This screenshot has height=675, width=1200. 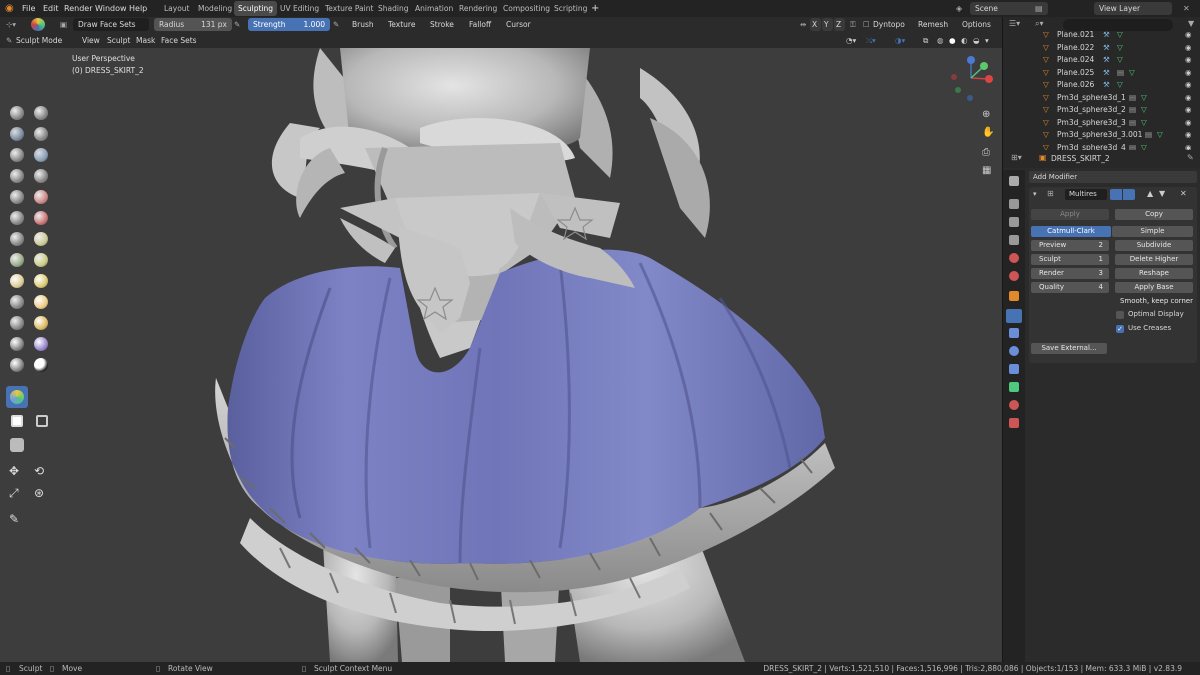 I want to click on layer-brush-icon, so click(x=41, y=155).